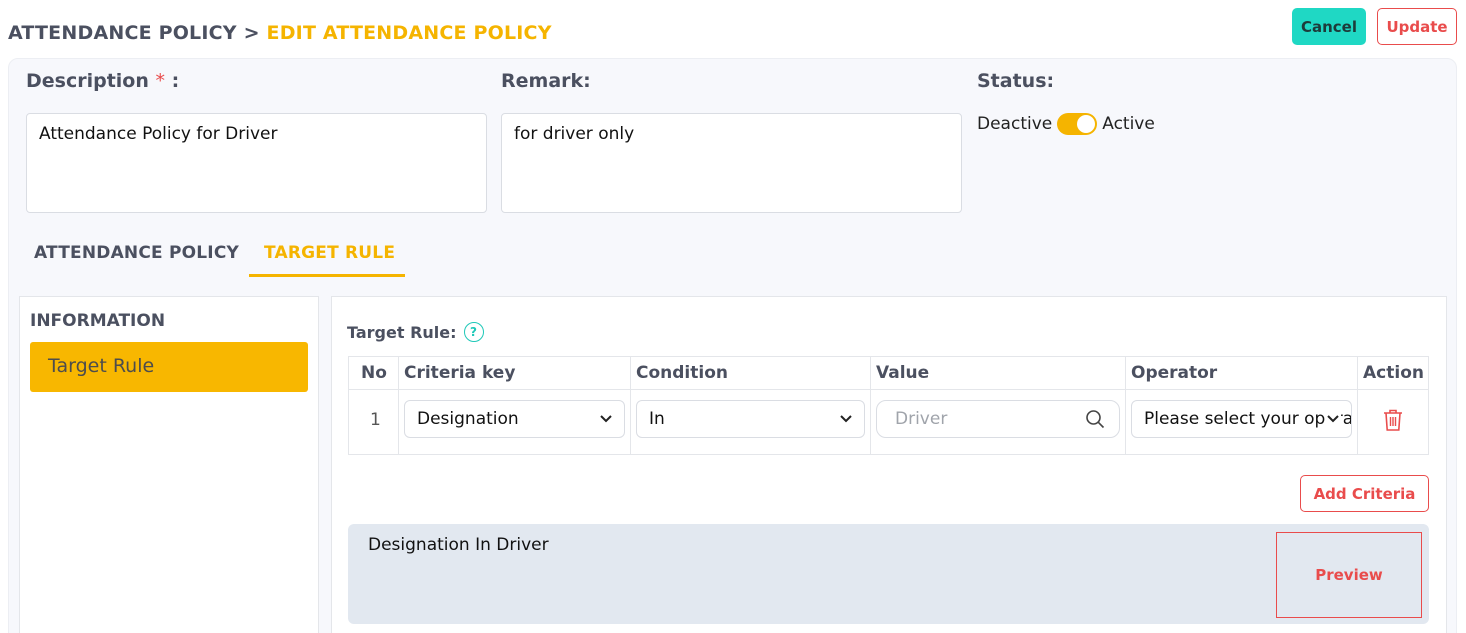 The width and height of the screenshot is (1466, 633). What do you see at coordinates (1174, 373) in the screenshot?
I see `column-header-operator: Operator` at bounding box center [1174, 373].